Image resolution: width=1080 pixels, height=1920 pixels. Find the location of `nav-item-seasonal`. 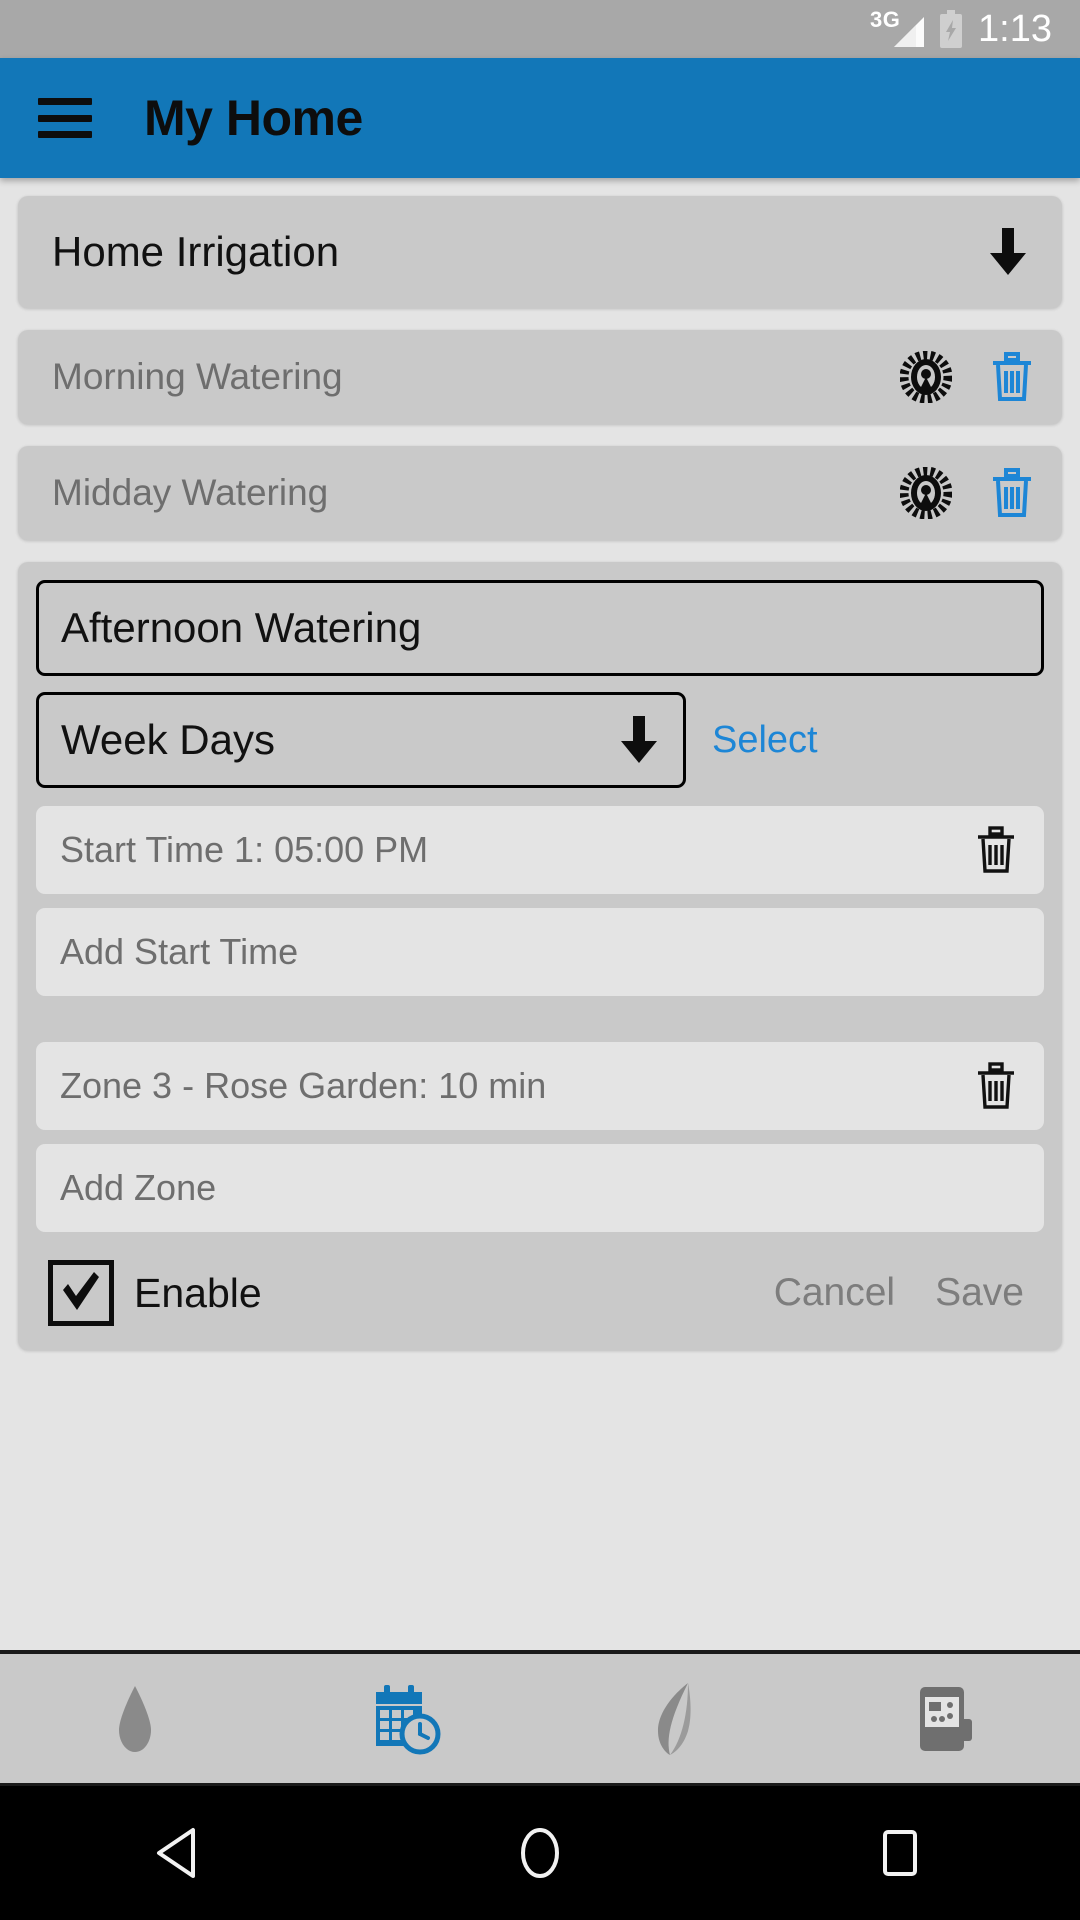

nav-item-seasonal is located at coordinates (675, 1719).